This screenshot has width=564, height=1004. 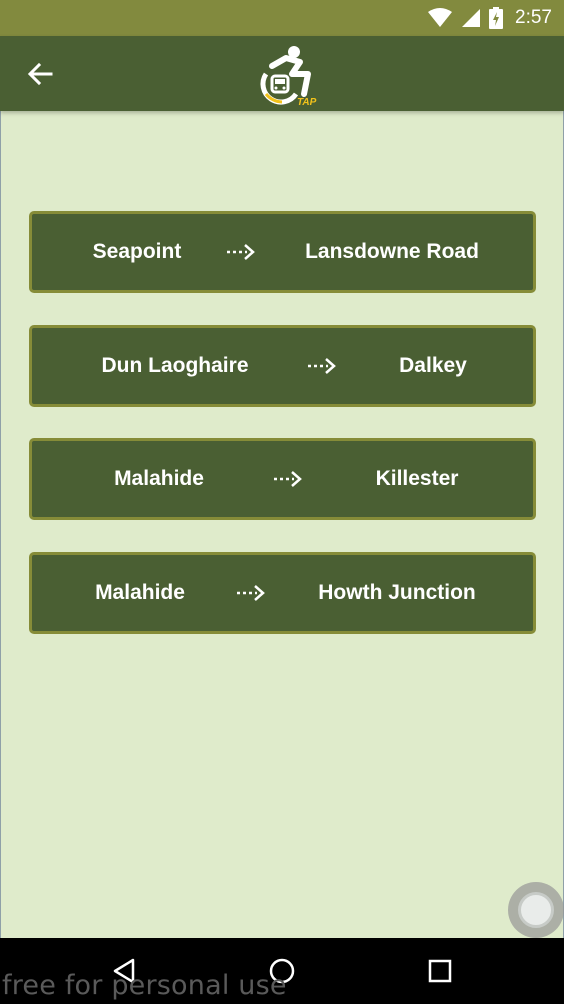 I want to click on nav-back-button, so click(x=124, y=971).